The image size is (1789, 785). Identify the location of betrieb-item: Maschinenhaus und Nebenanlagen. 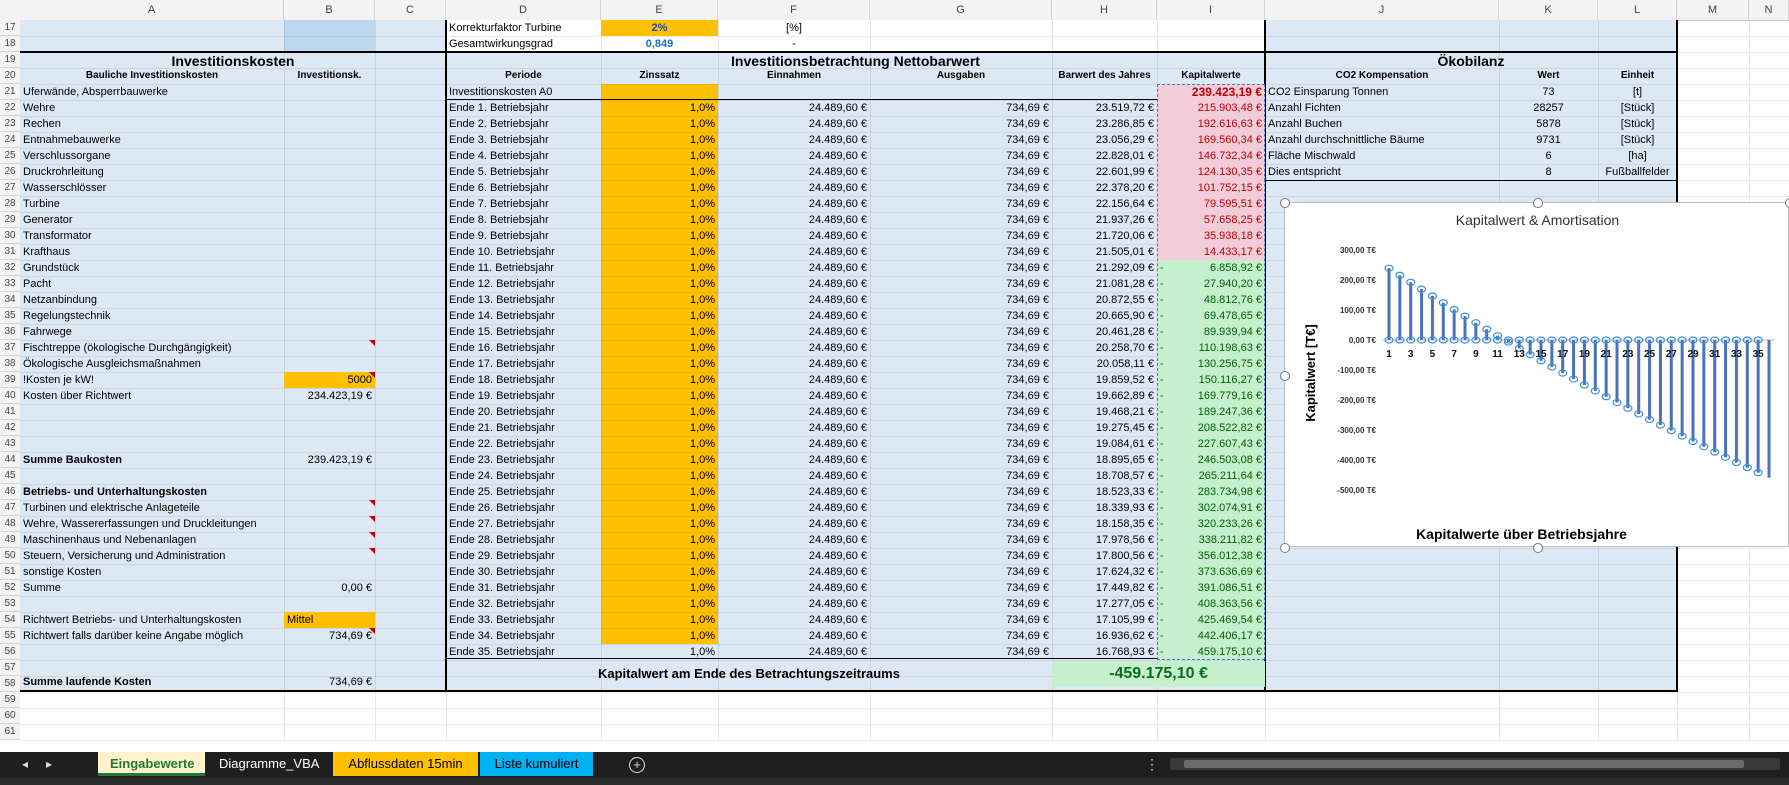
(197, 540).